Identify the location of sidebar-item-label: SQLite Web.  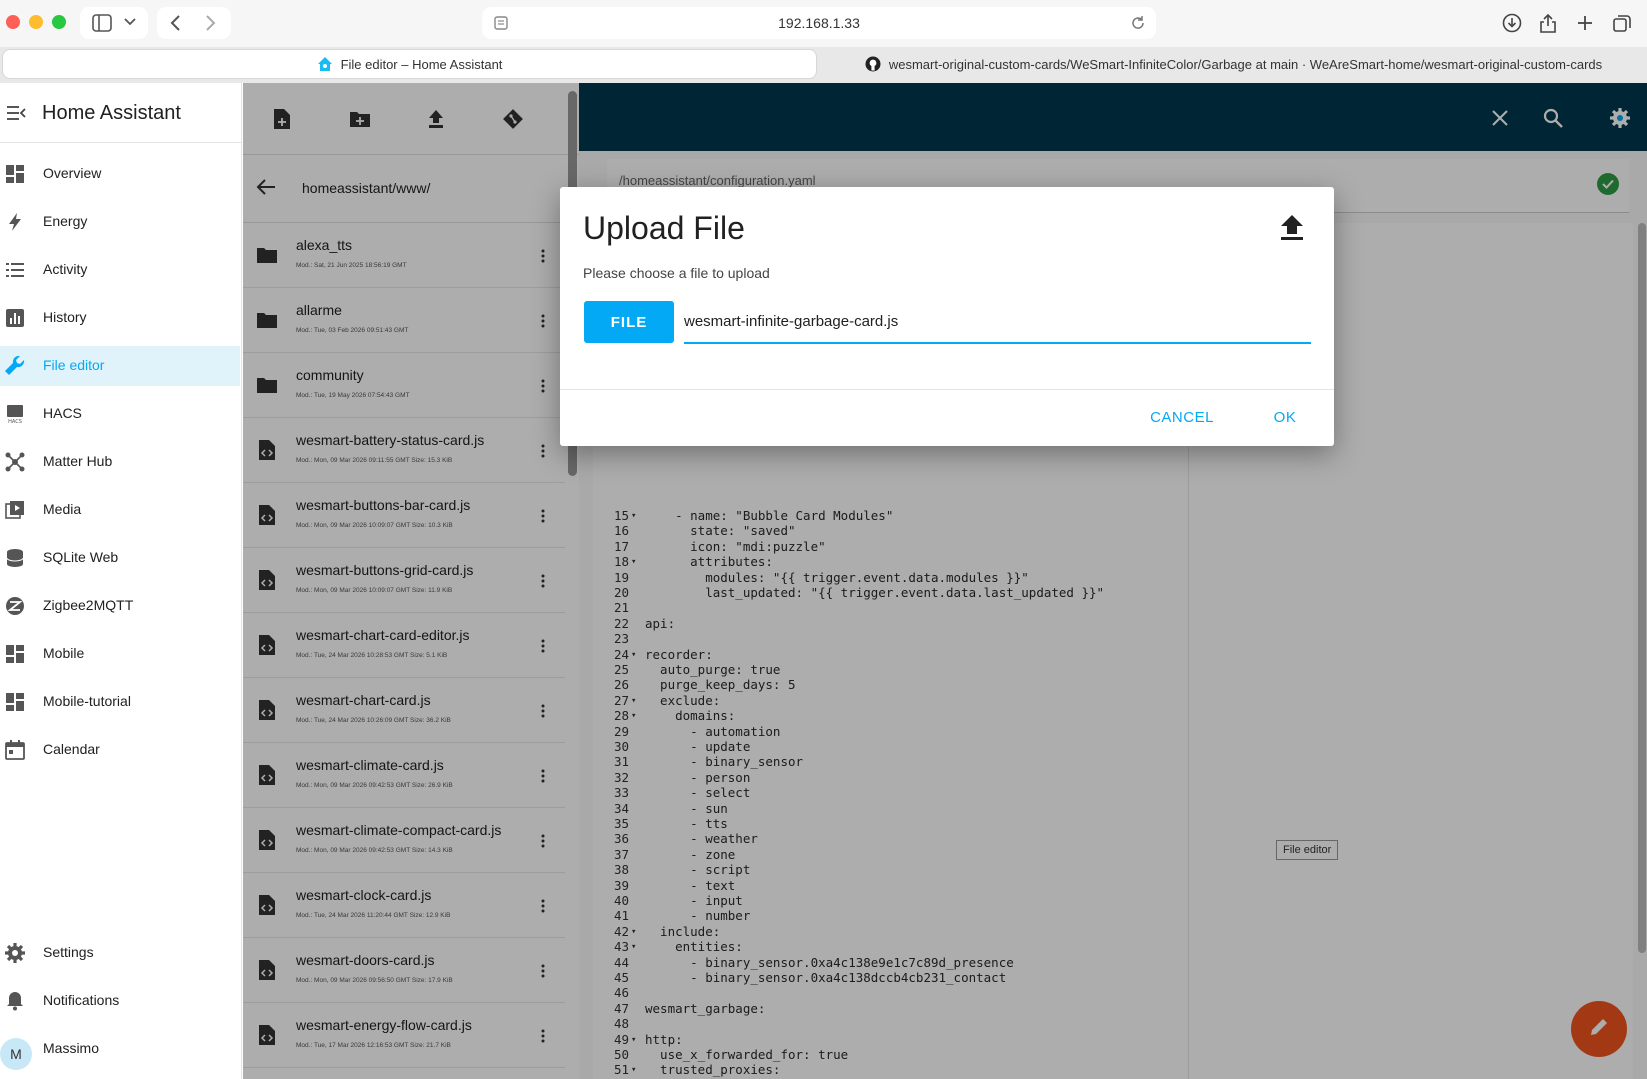
(81, 557).